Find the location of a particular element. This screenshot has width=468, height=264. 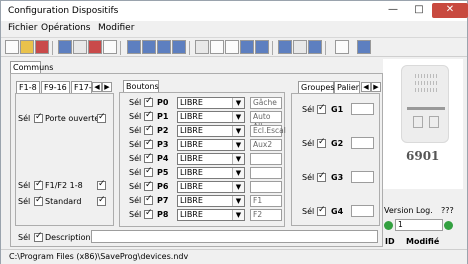

book-icon is located at coordinates (202, 47).